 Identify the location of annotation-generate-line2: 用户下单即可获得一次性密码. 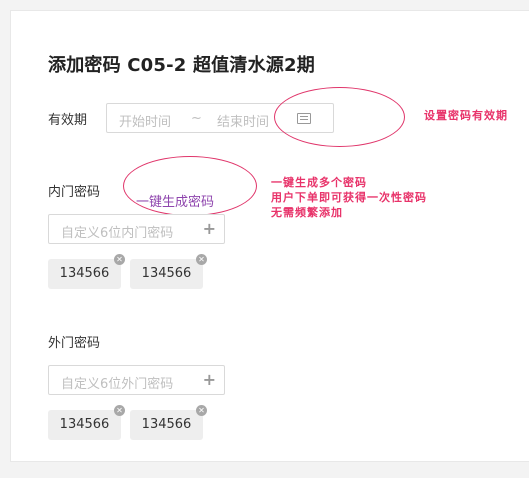
(349, 197).